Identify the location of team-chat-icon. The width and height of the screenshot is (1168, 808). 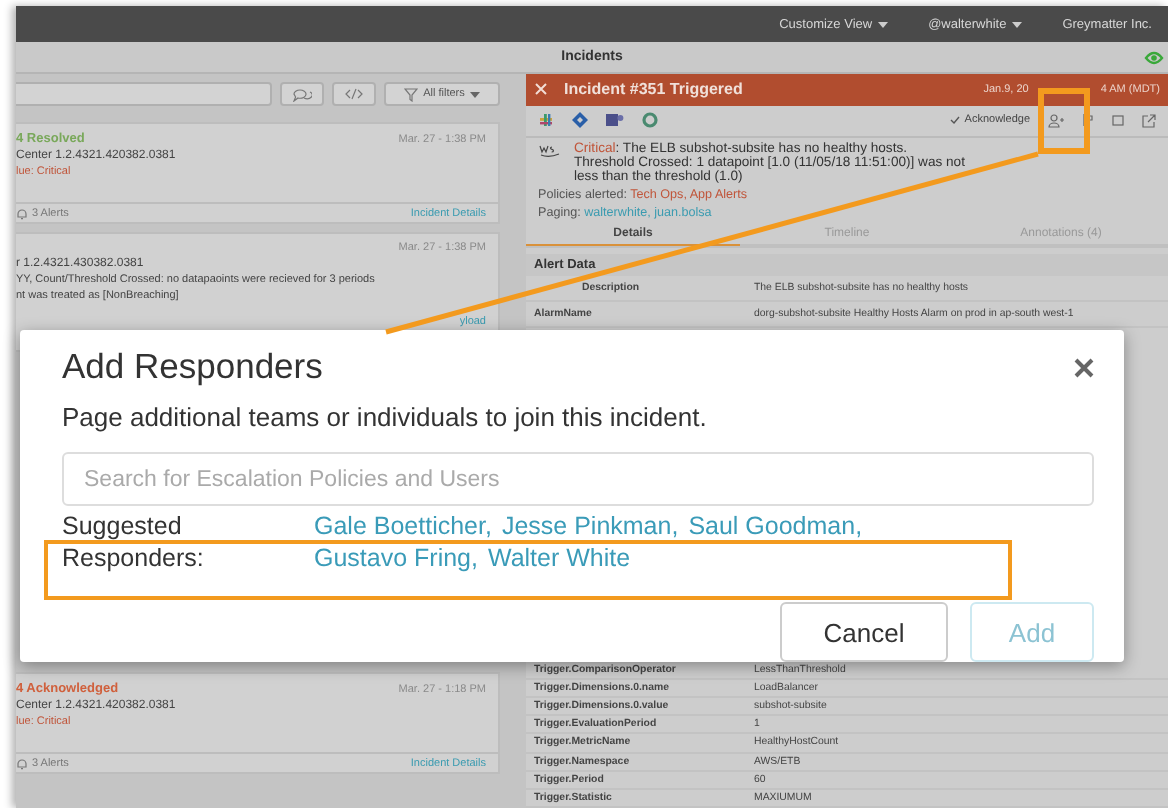
(615, 120).